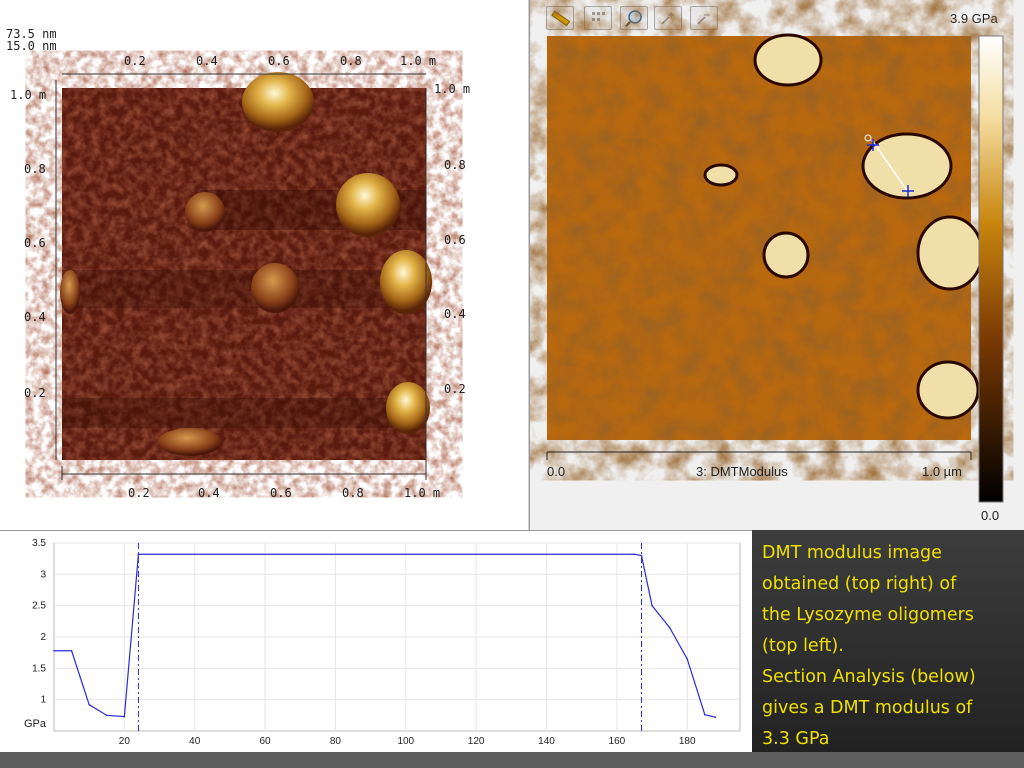  Describe the element at coordinates (195, 741) in the screenshot. I see `x-tick-label: 40` at that location.